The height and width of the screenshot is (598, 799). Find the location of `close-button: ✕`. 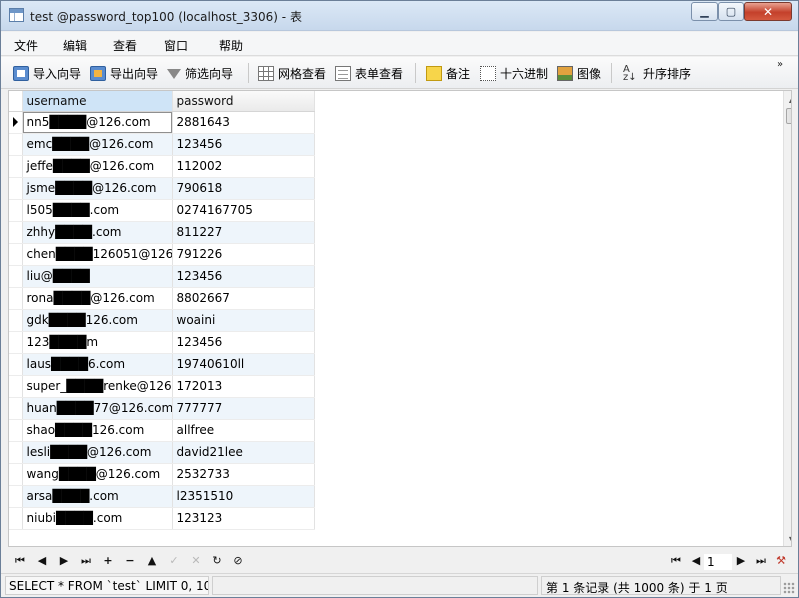

close-button: ✕ is located at coordinates (768, 11).